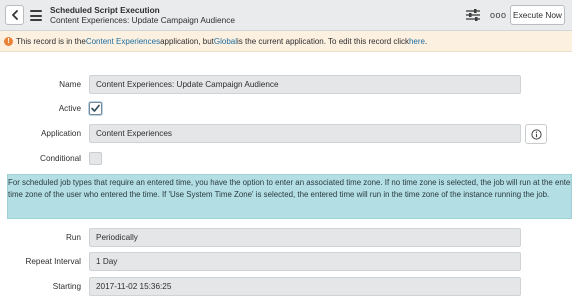 The width and height of the screenshot is (572, 297). What do you see at coordinates (305, 133) in the screenshot?
I see `application-field: Content Experiences` at bounding box center [305, 133].